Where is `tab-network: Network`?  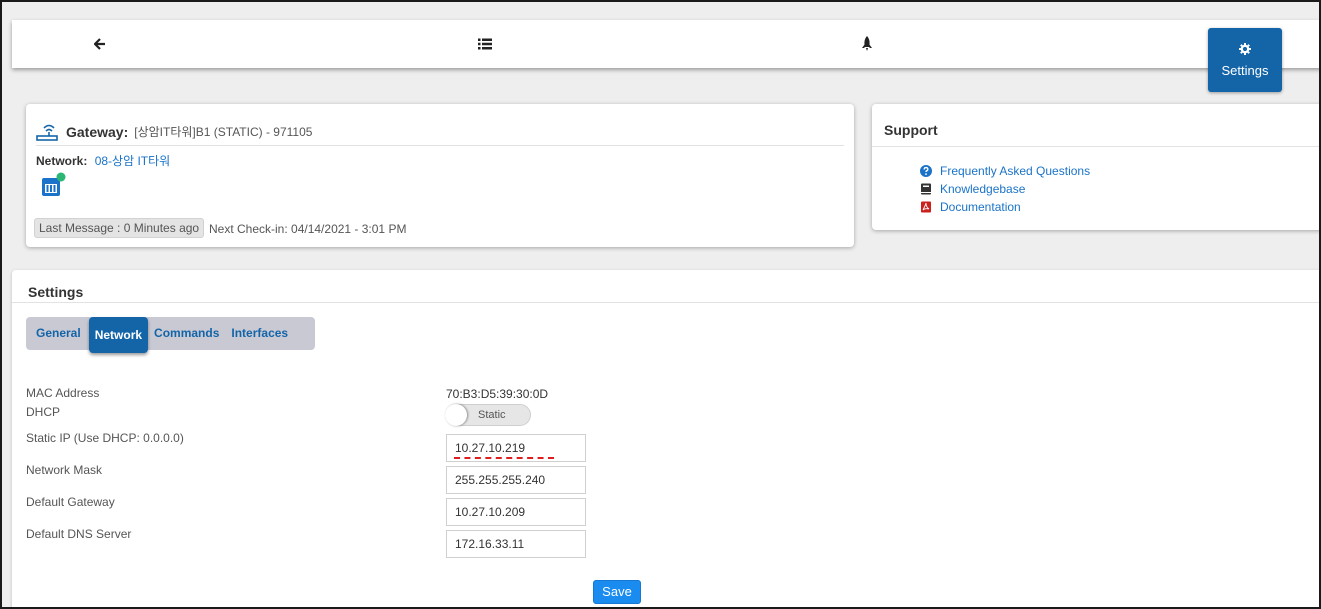 tab-network: Network is located at coordinates (118, 335).